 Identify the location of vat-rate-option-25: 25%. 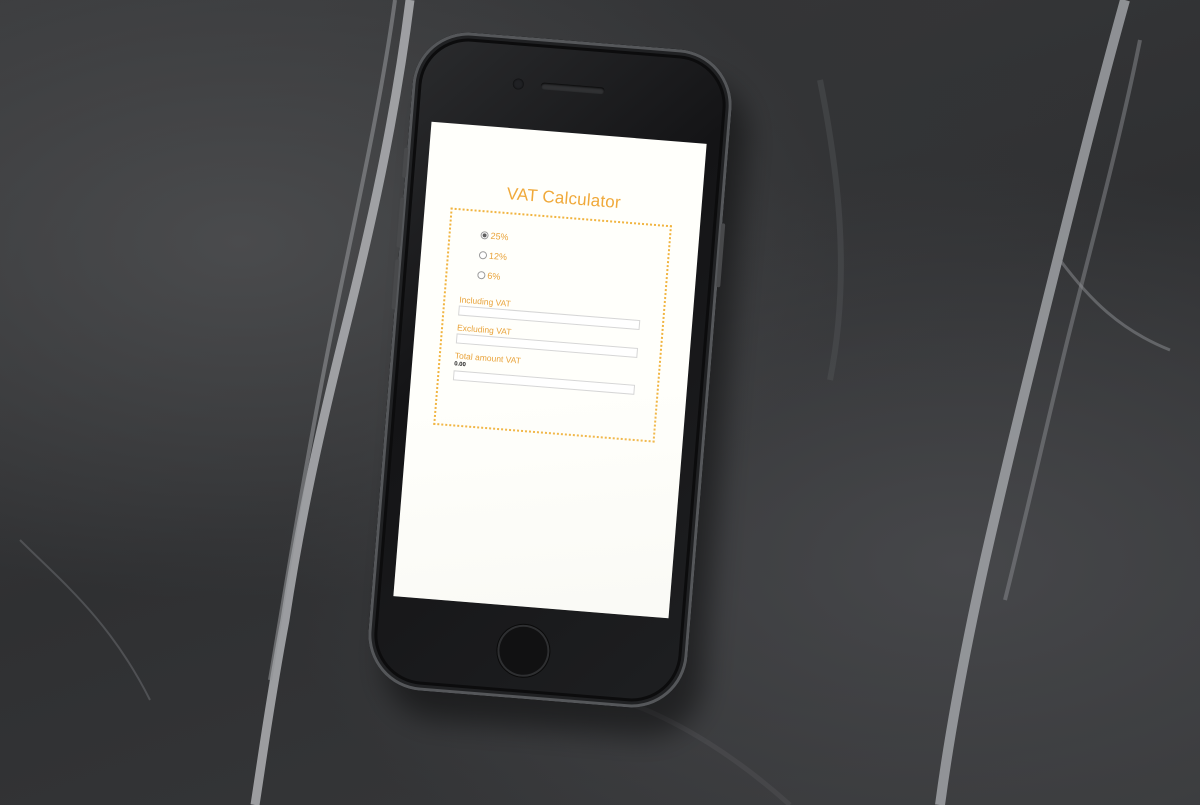
(494, 236).